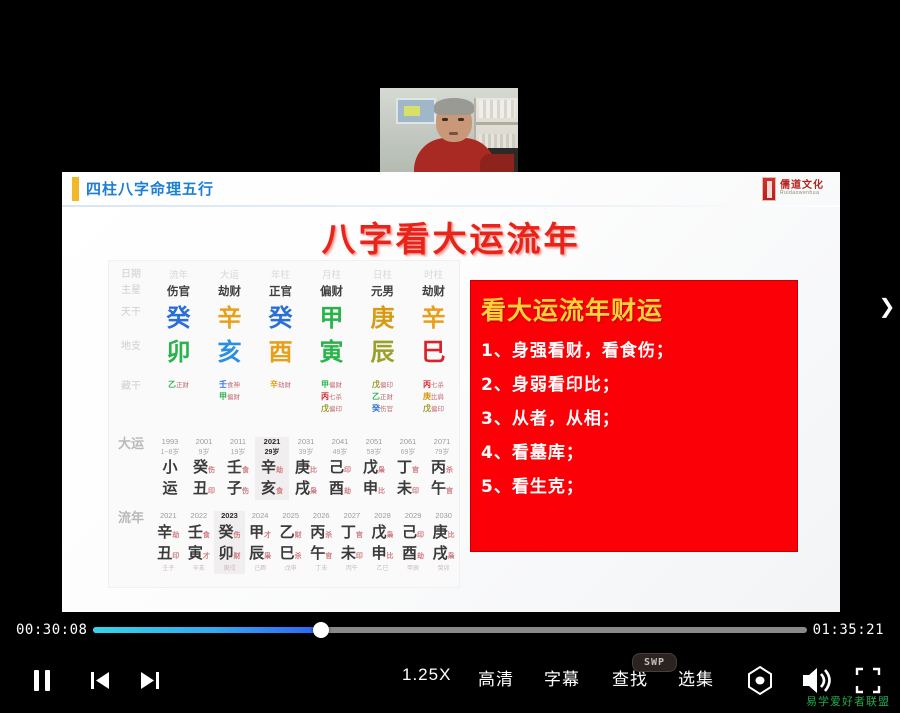  Describe the element at coordinates (451, 190) in the screenshot. I see `slide-header: 四柱八字命理五行 儒道文化 Ruidaowenhua` at that location.